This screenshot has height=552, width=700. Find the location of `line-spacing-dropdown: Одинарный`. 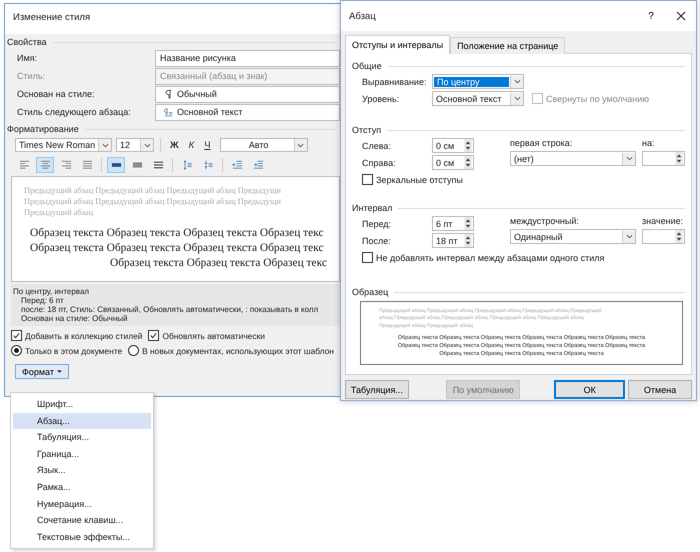

line-spacing-dropdown: Одинарный is located at coordinates (573, 236).